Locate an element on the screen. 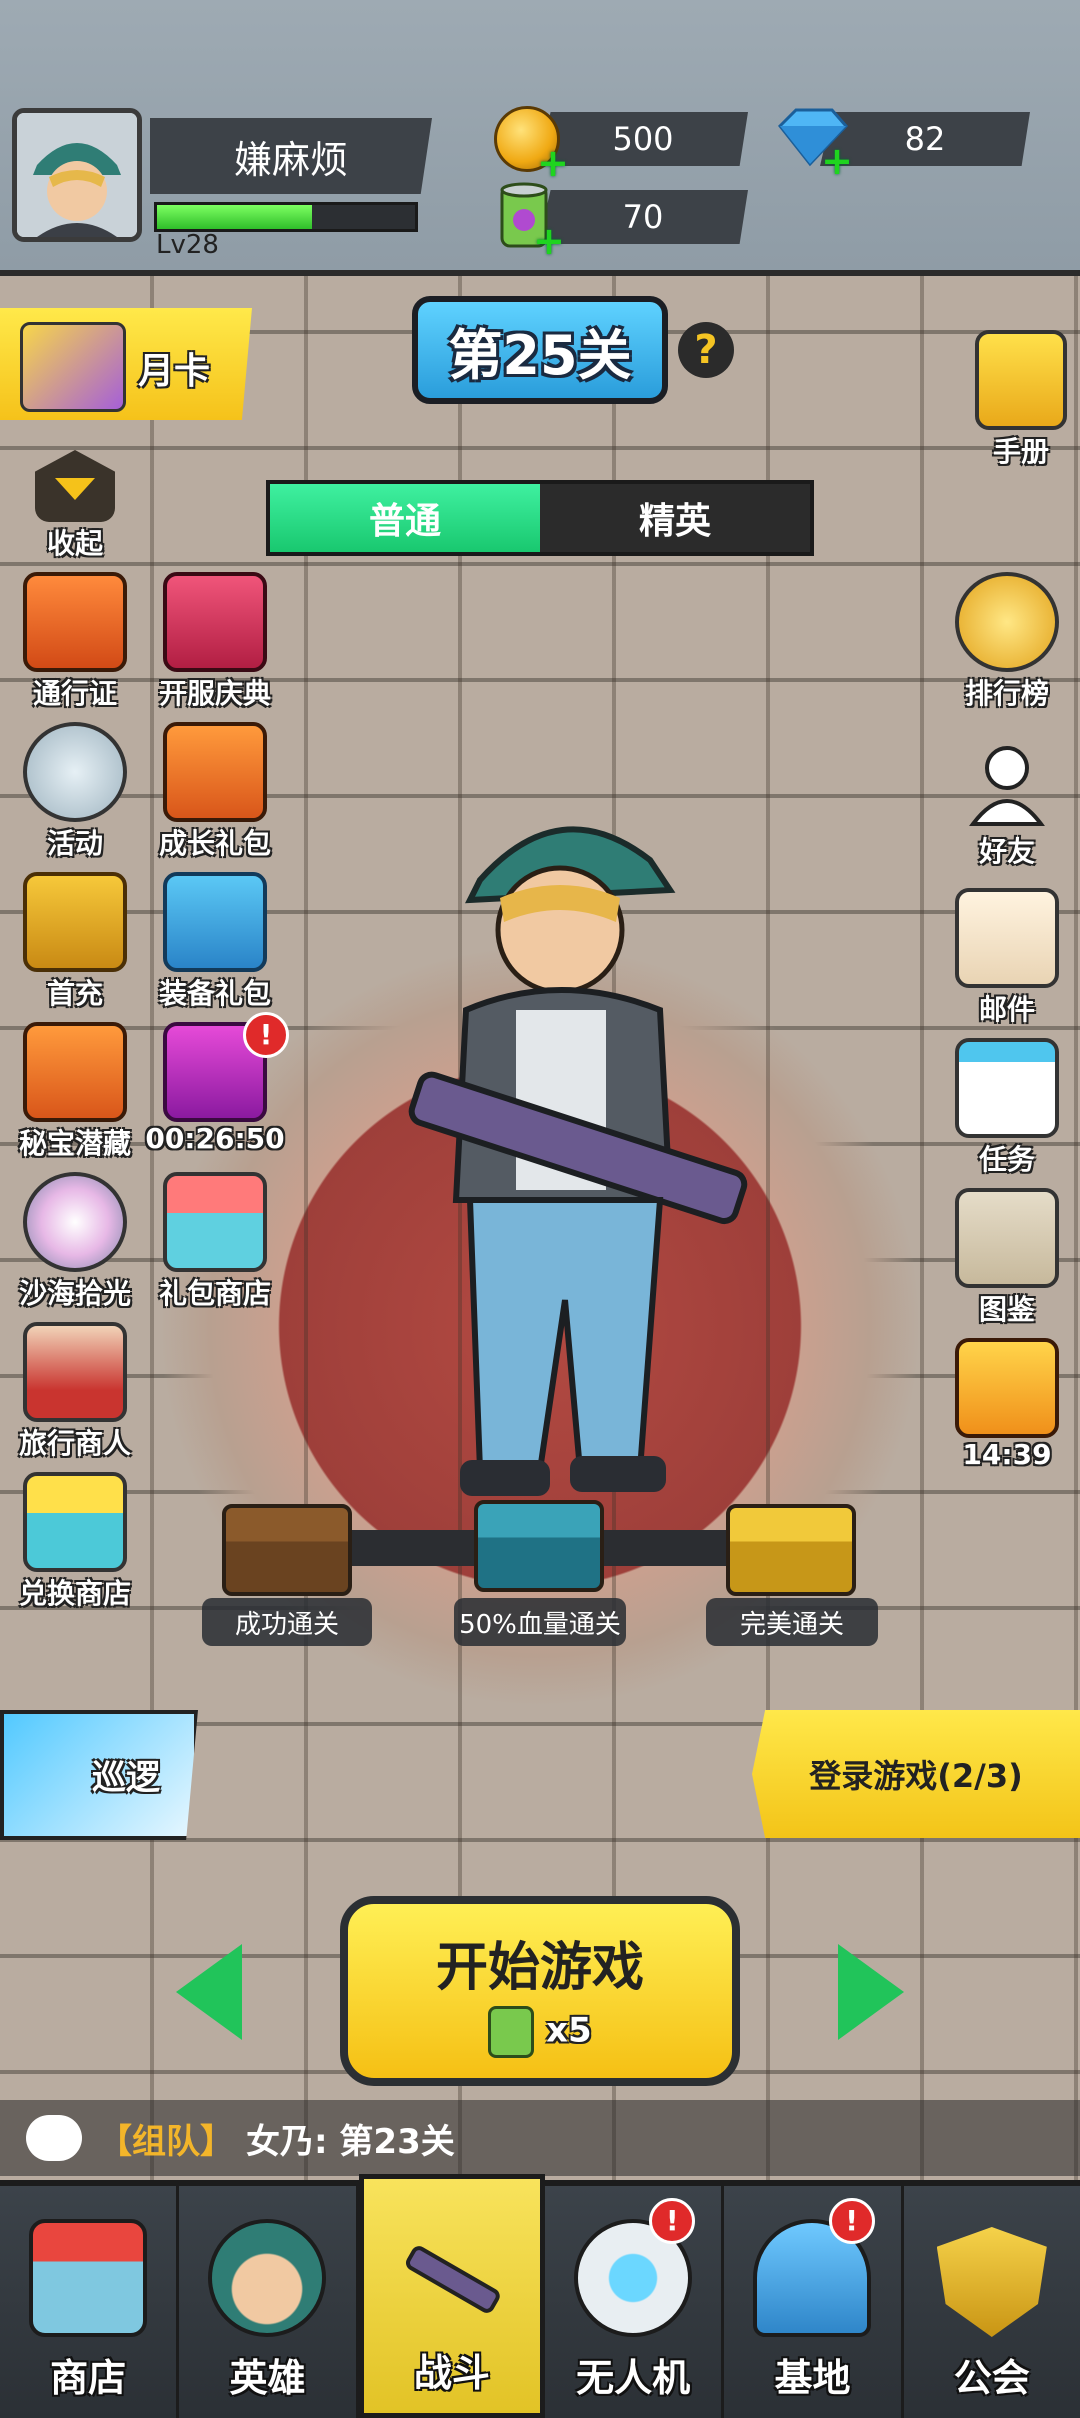 The width and height of the screenshot is (1080, 2418). chat-channel-tag: 【组队】 is located at coordinates (166, 2141).